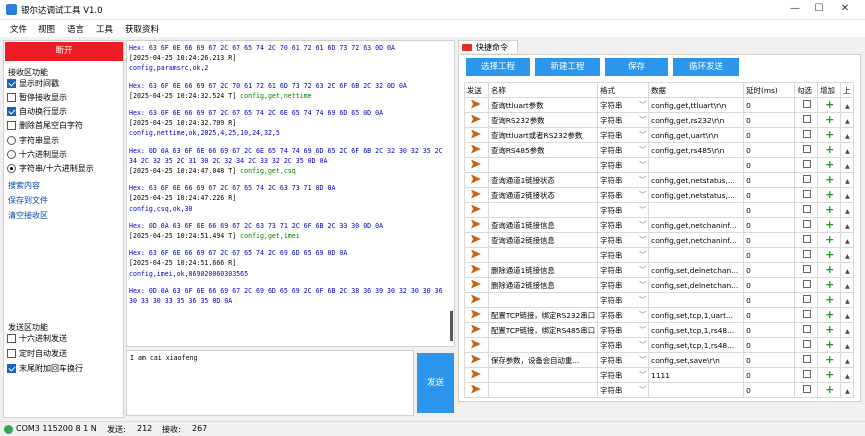 Image resolution: width=865 pixels, height=436 pixels. Describe the element at coordinates (46, 29) in the screenshot. I see `menu-view: 视图` at that location.